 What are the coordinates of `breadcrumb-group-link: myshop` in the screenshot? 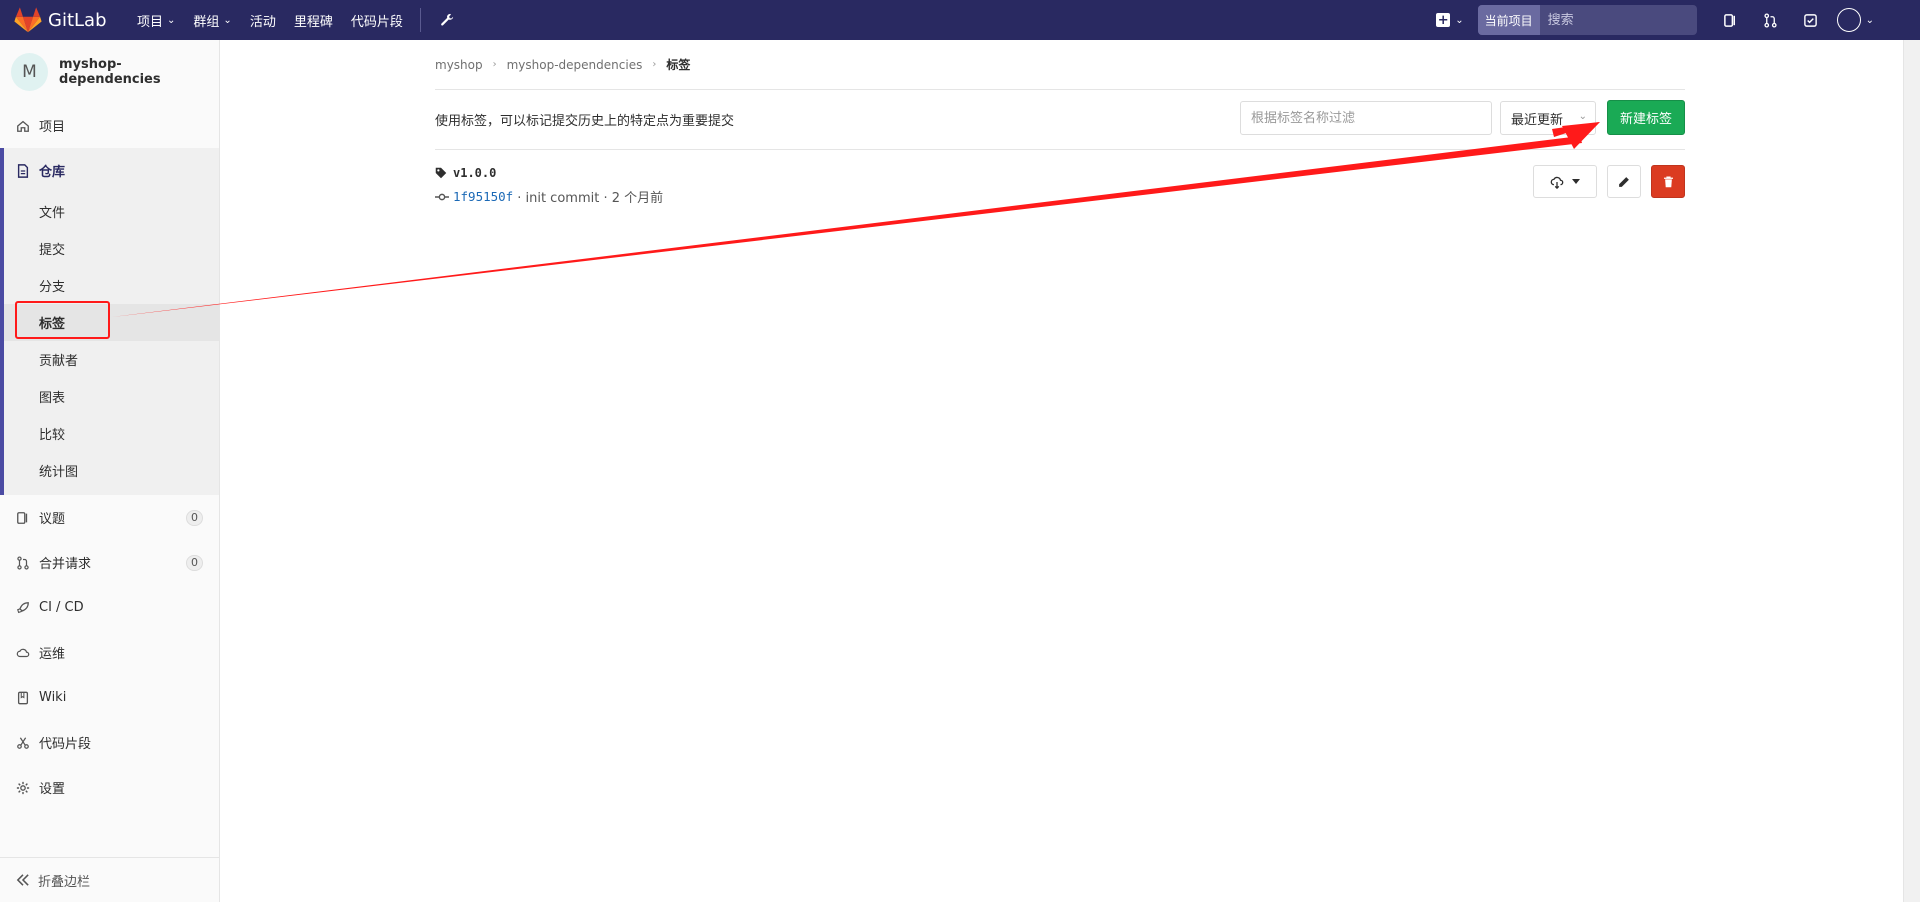 It's located at (459, 65).